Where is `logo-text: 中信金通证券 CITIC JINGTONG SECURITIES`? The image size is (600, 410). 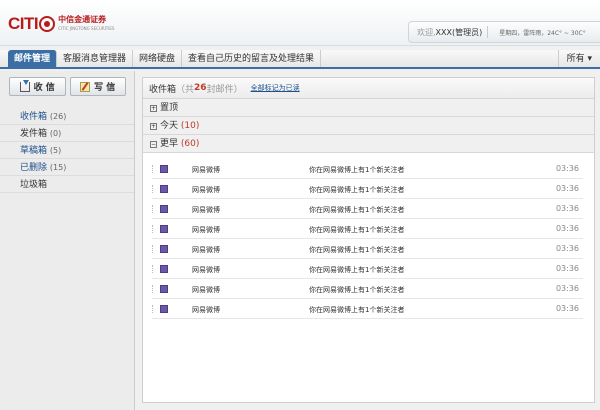
logo-text: 中信金通证券 CITIC JINGTONG SECURITIES is located at coordinates (86, 24).